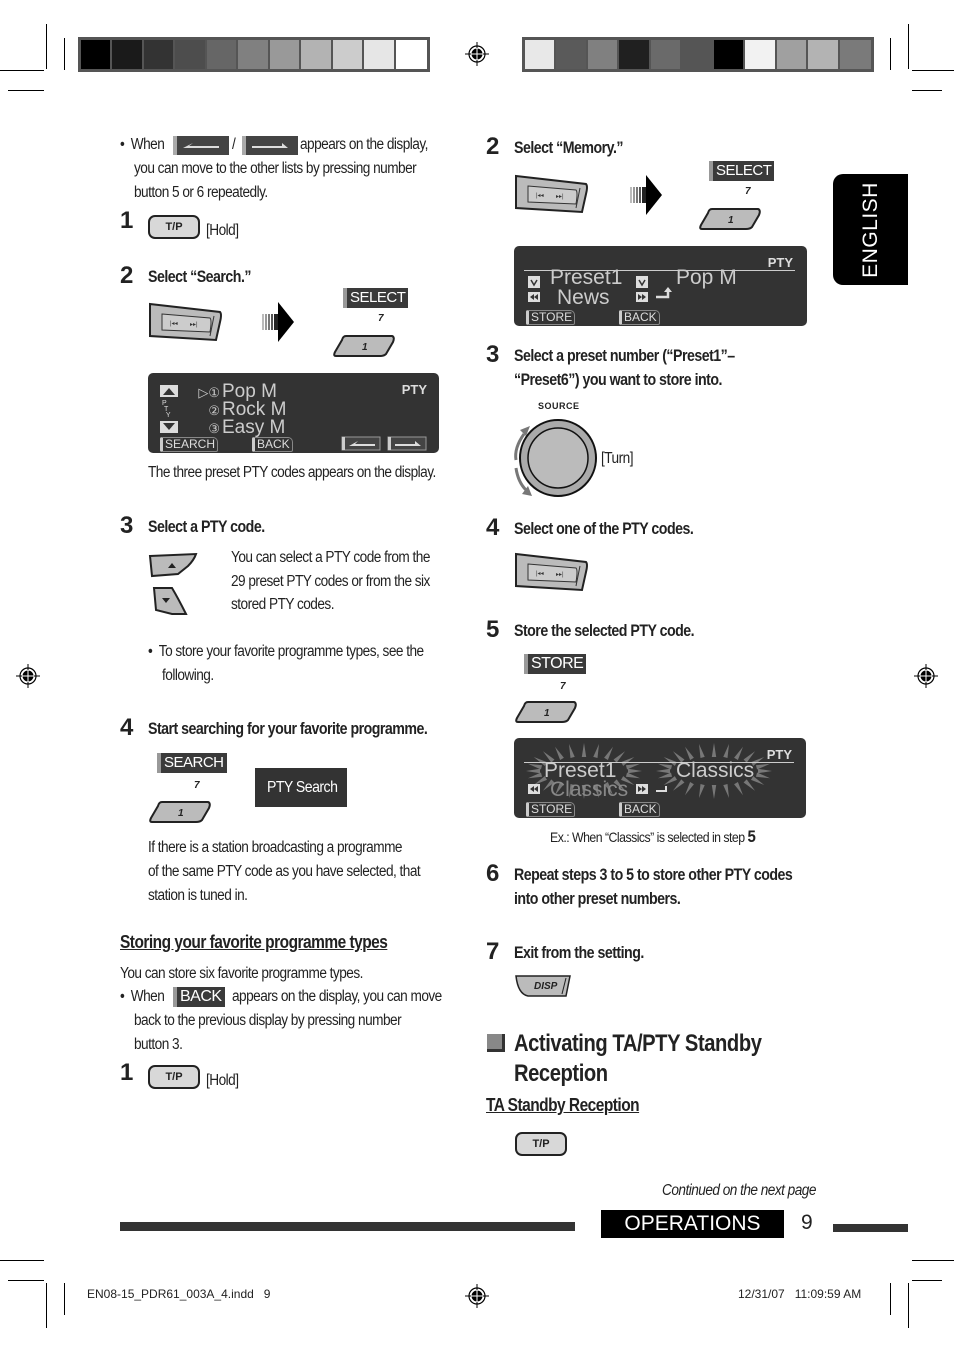  I want to click on pty-search-text: PTY Search, so click(302, 787).